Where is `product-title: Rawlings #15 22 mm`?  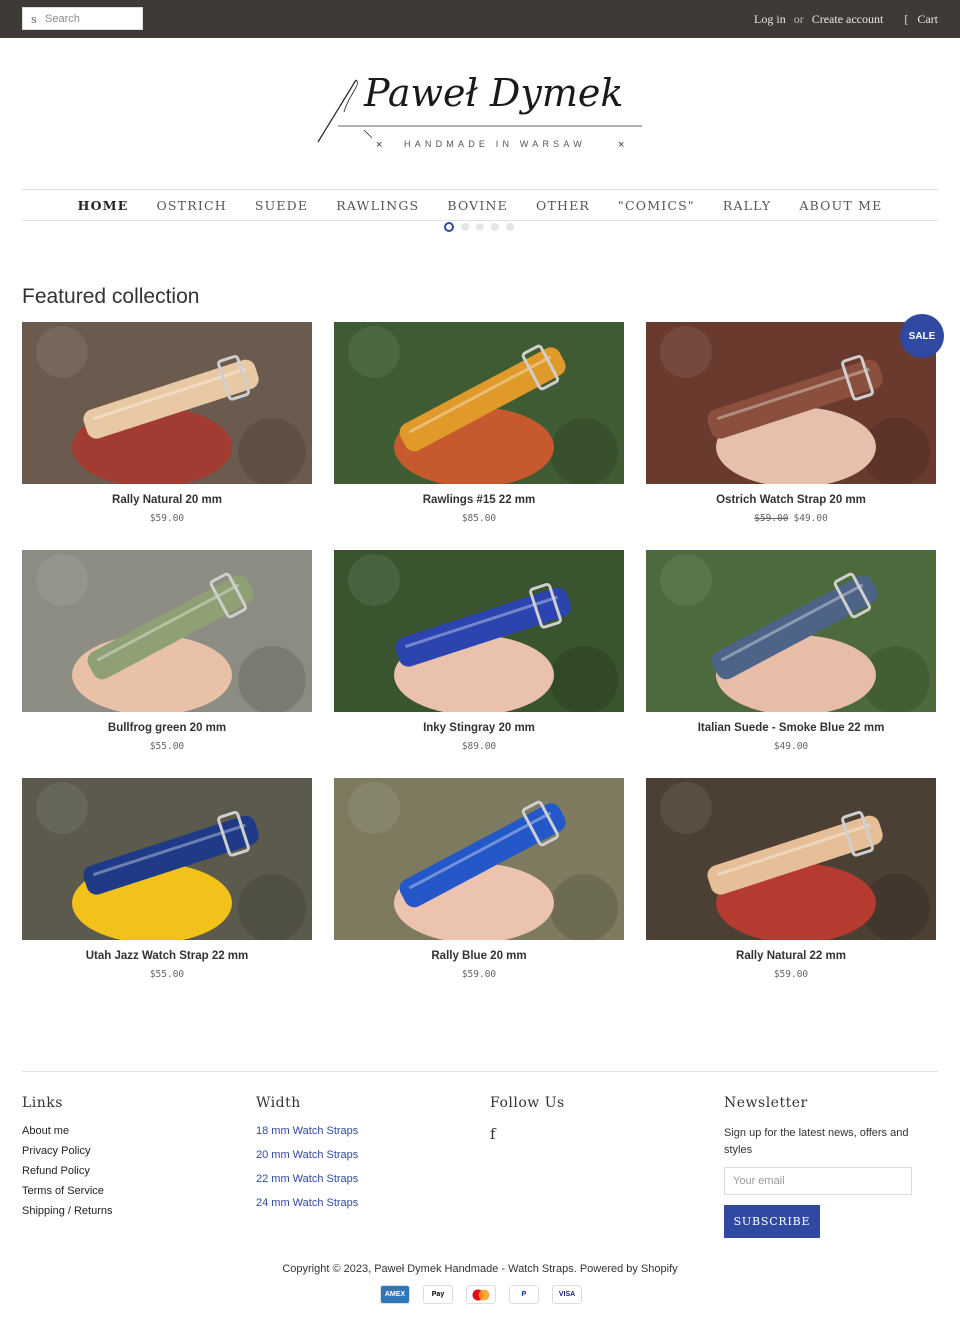
product-title: Rawlings #15 22 mm is located at coordinates (479, 501).